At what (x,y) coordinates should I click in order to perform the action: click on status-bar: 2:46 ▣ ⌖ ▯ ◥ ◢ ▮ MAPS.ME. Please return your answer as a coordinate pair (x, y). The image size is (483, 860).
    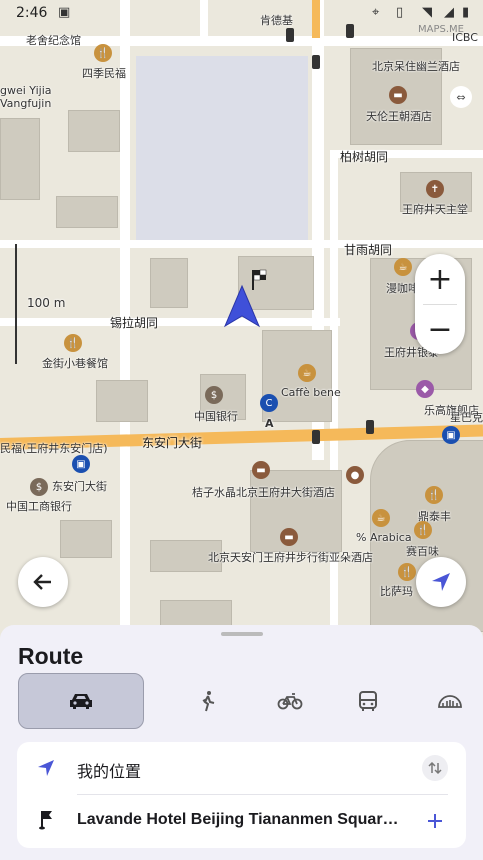
    Looking at the image, I should click on (241, 17).